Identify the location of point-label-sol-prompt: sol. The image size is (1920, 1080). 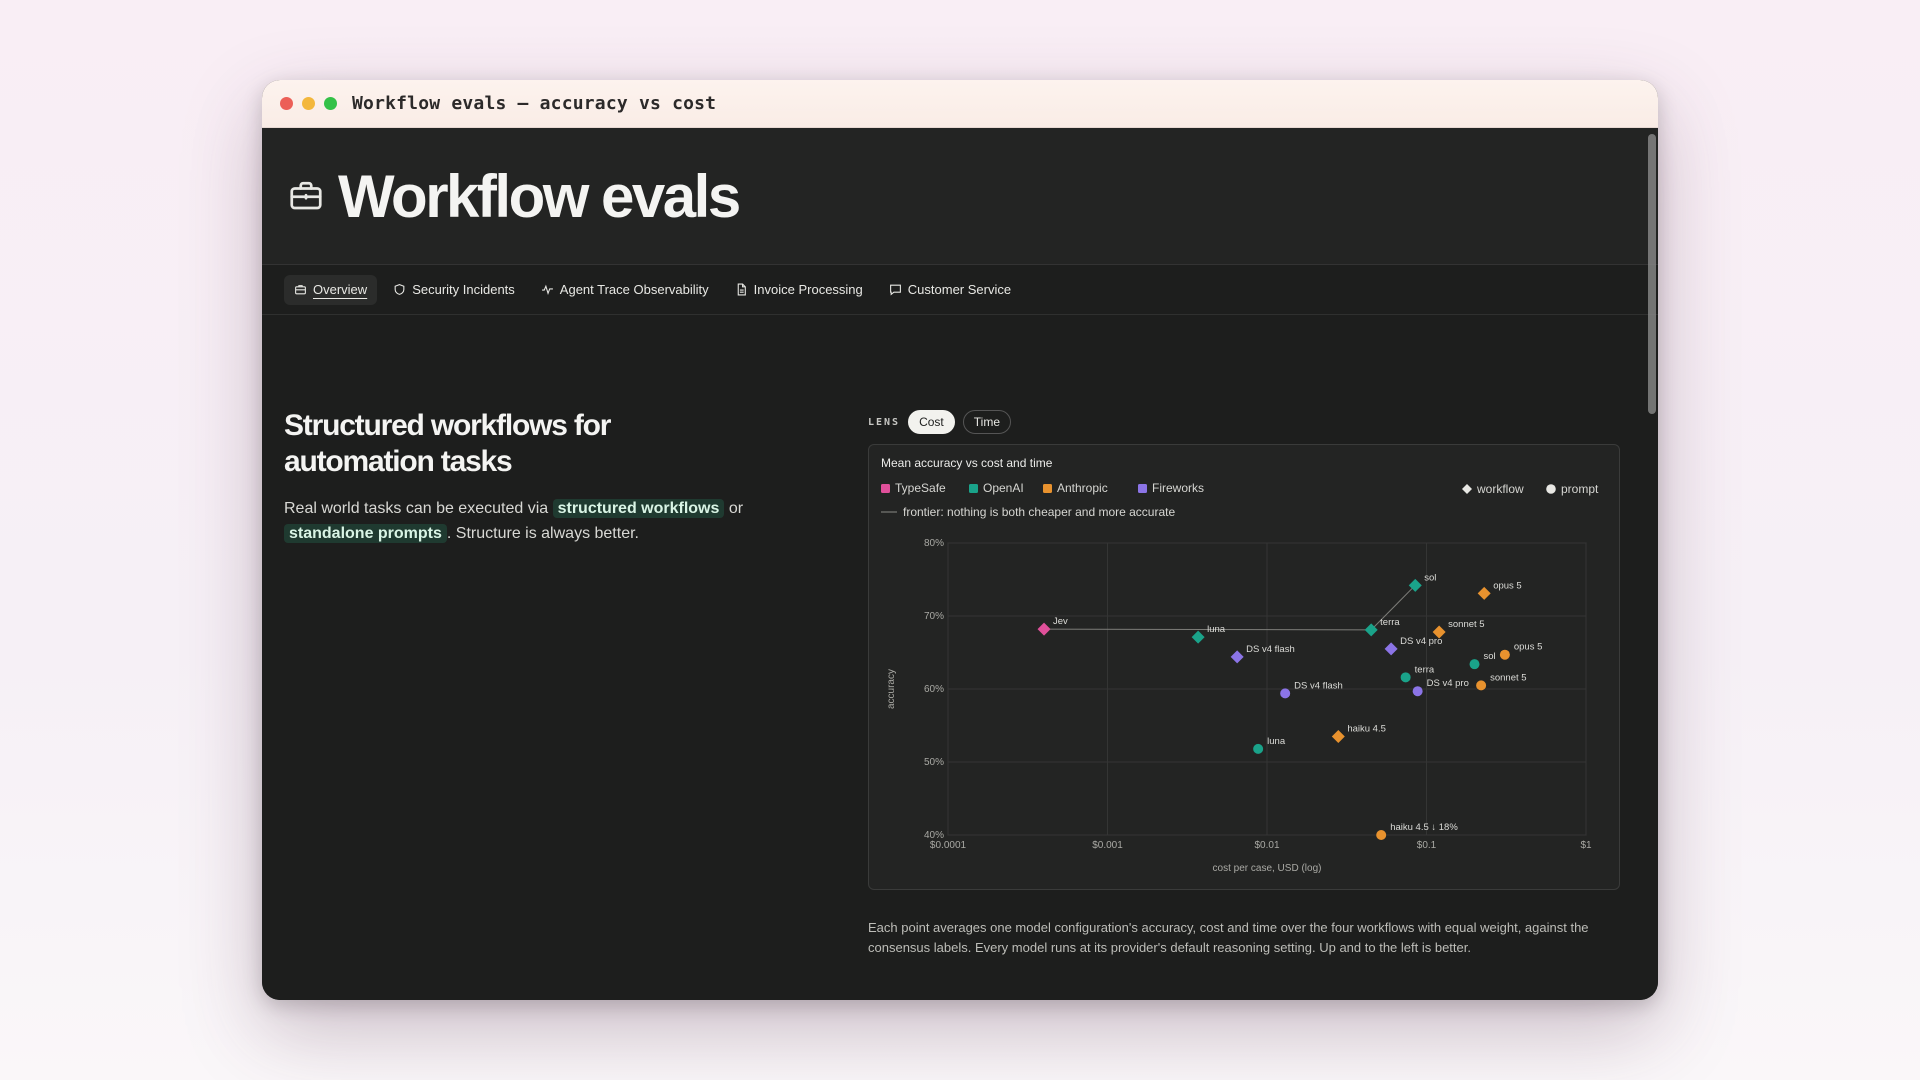
(1490, 656).